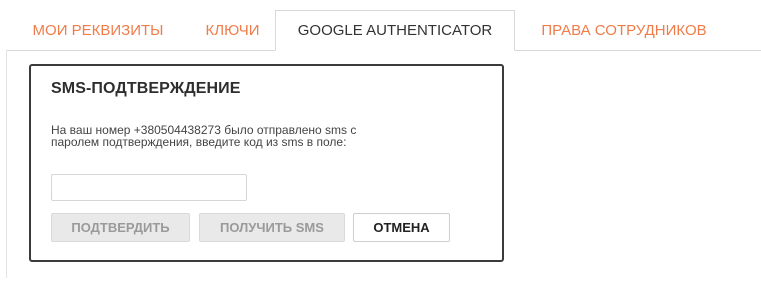 The height and width of the screenshot is (282, 761). I want to click on tab-google-authenticator: GOOGLE AUTHENTICATOR, so click(395, 30).